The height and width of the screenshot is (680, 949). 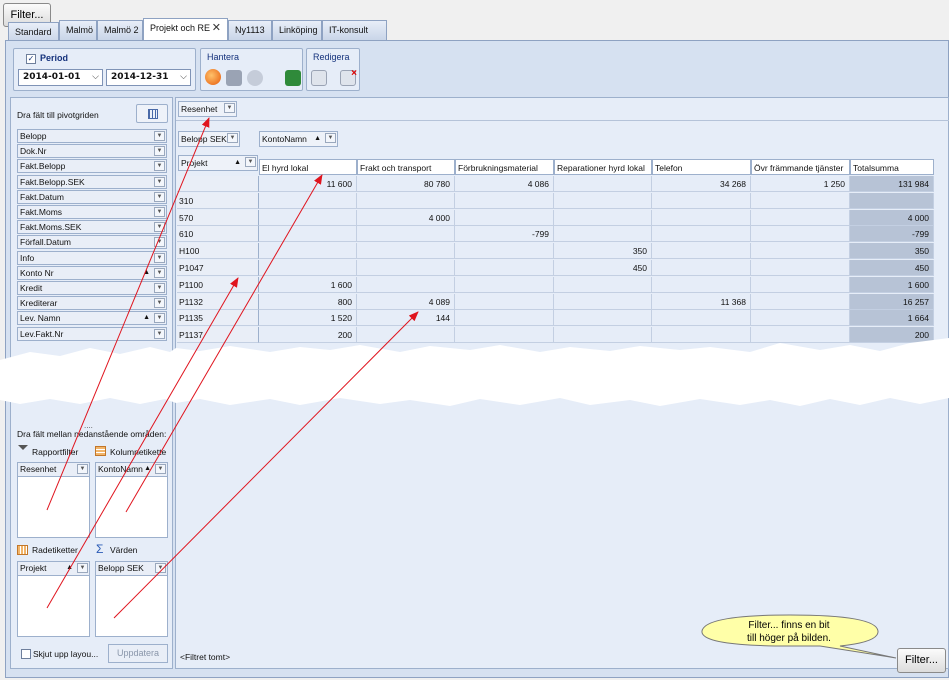 I want to click on callout-bubble-shape, so click(x=799, y=636).